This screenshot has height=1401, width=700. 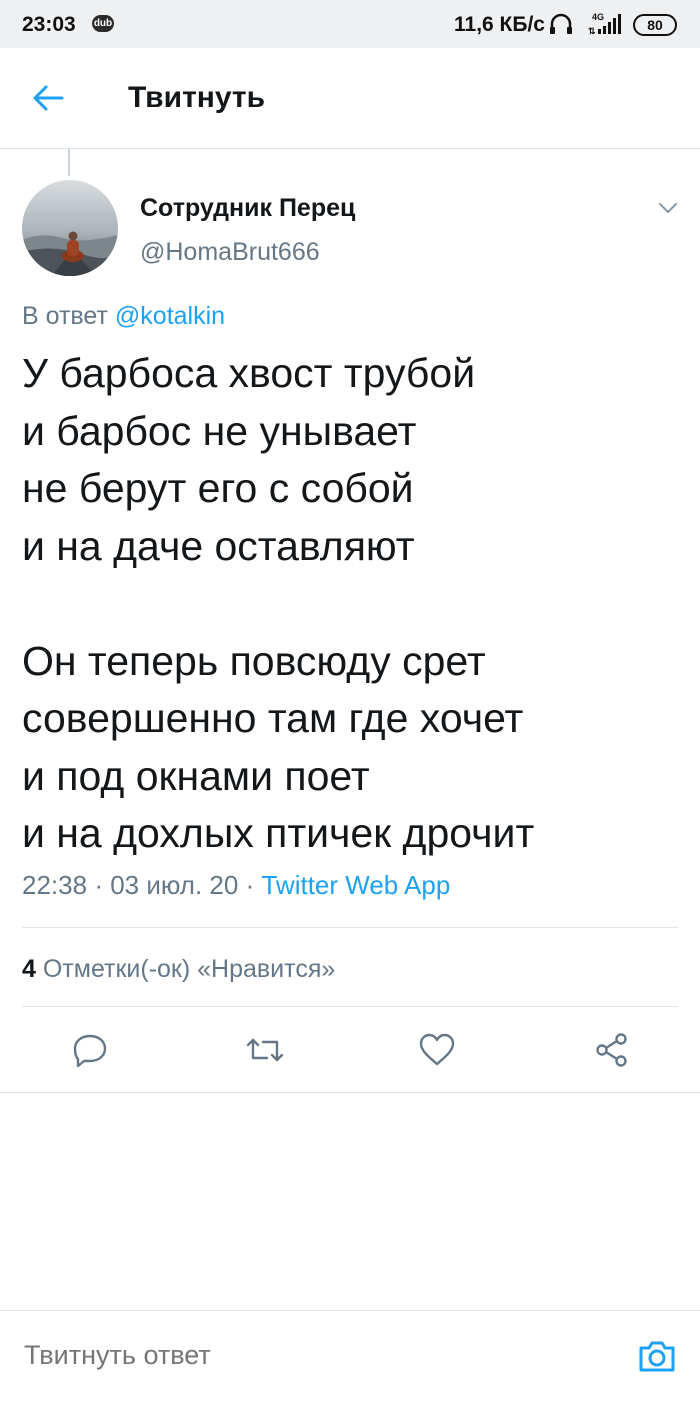 I want to click on likes-count: 4, so click(x=29, y=969).